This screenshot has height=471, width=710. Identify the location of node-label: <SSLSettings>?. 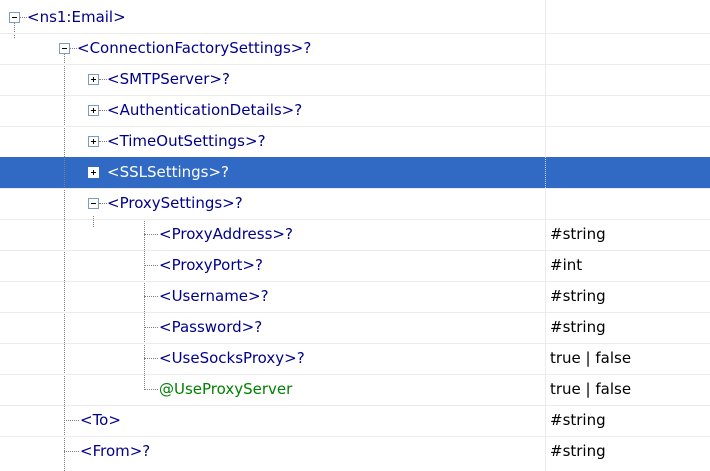
(168, 172).